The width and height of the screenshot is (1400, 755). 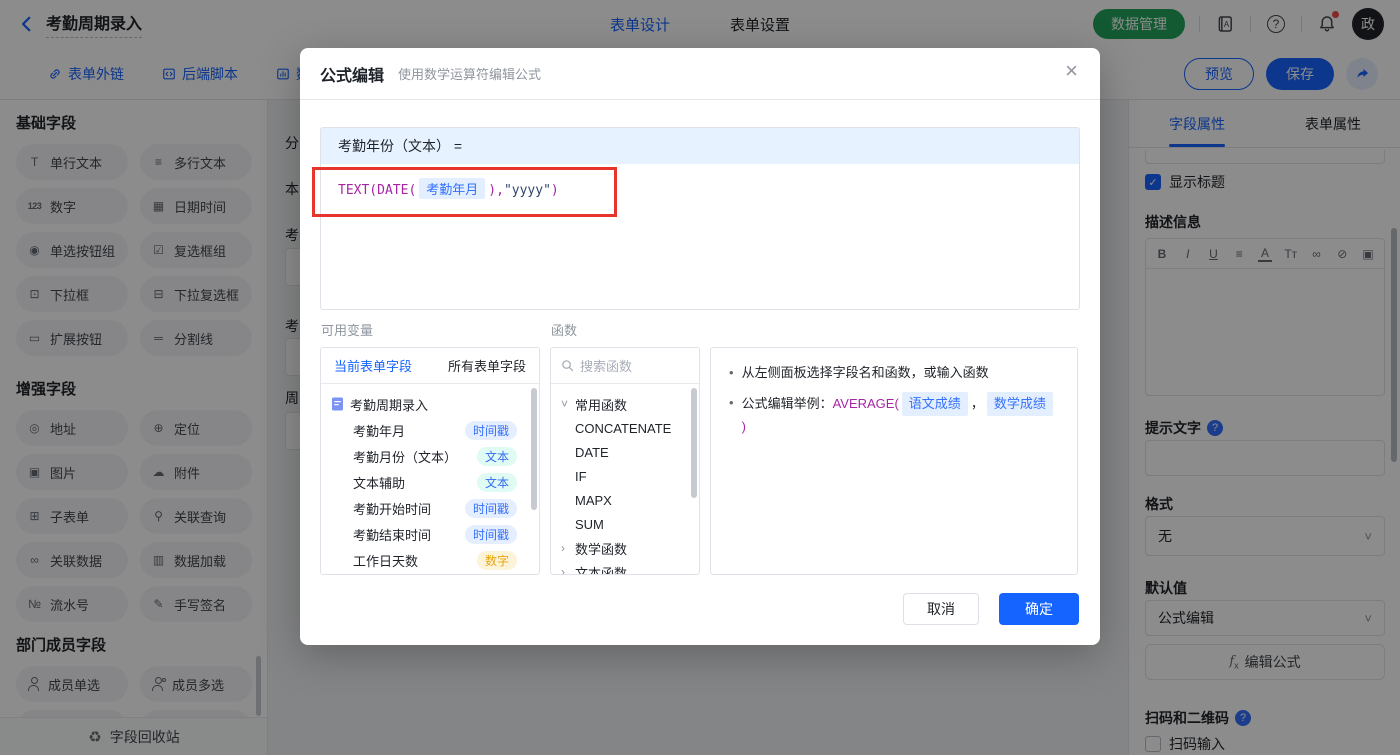 I want to click on formula-target-field: 考勤年份（文本） =, so click(x=700, y=146).